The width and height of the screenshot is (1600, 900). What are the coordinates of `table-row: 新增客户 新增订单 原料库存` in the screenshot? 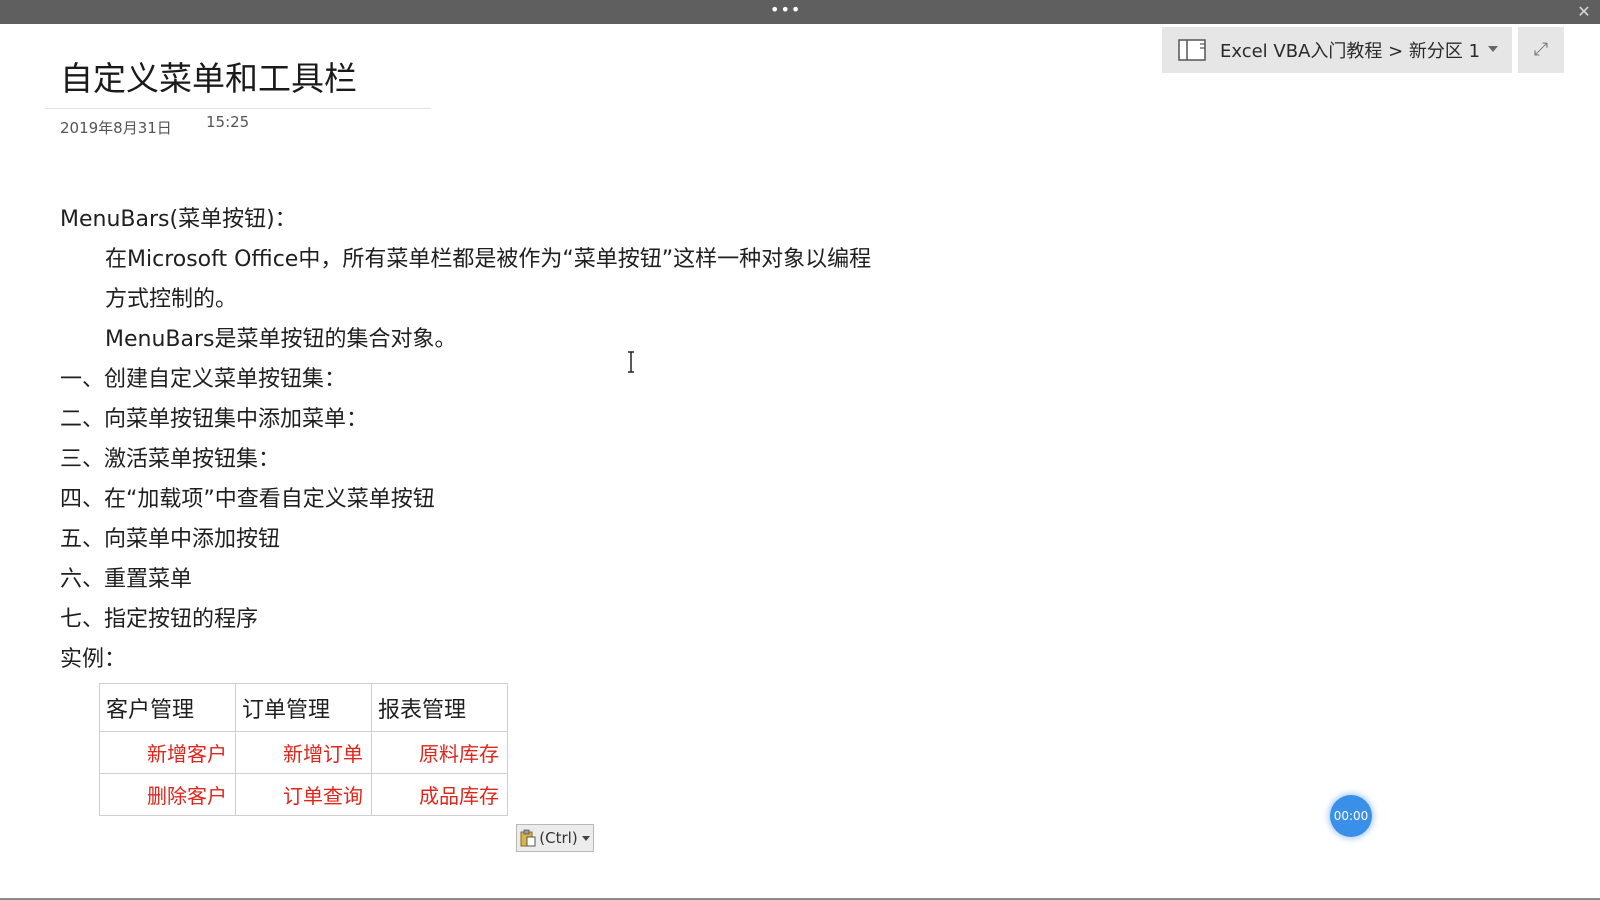 It's located at (303, 752).